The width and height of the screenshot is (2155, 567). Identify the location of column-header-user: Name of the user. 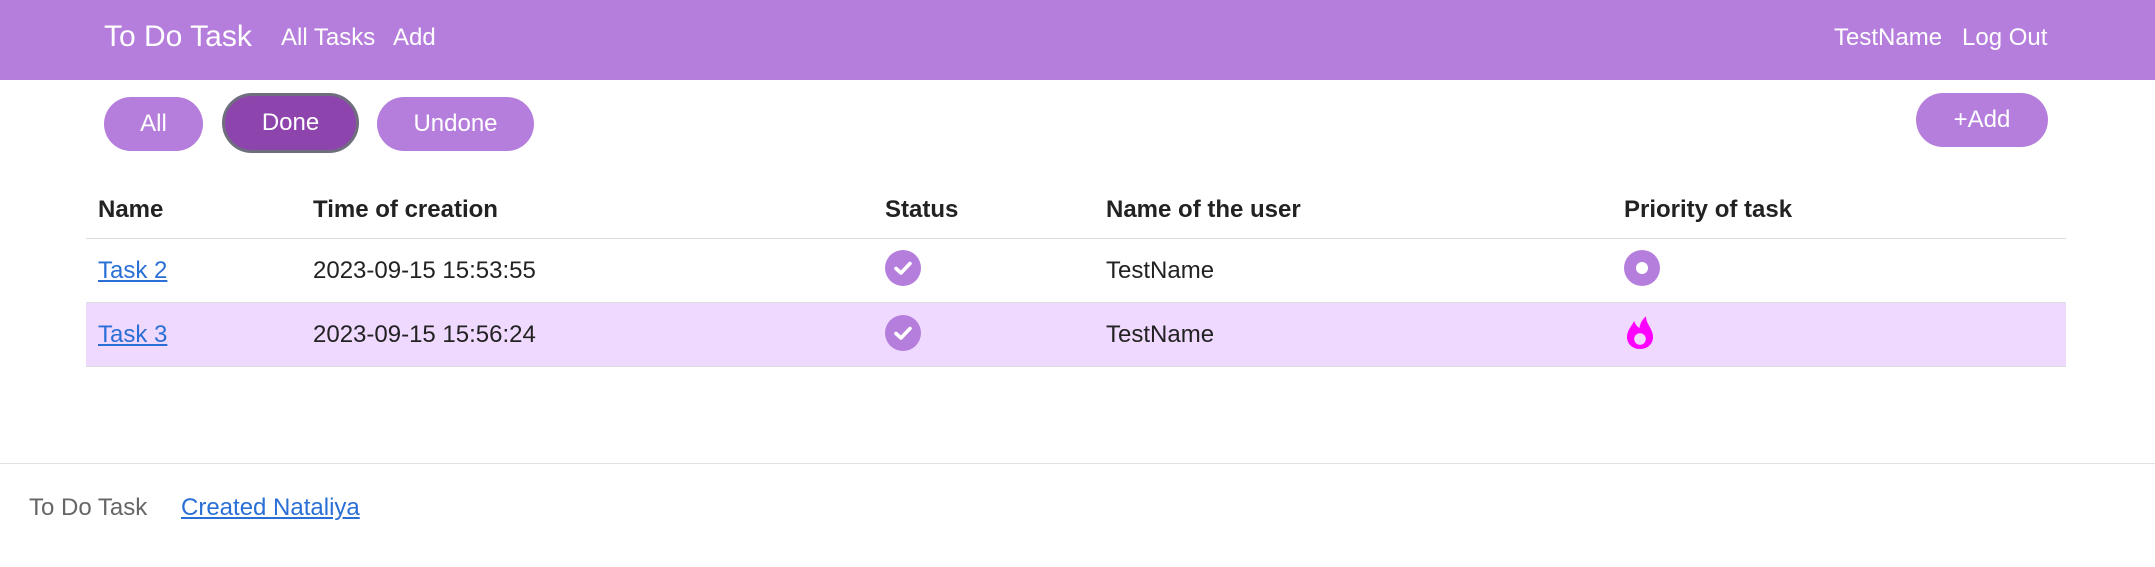
(1203, 209).